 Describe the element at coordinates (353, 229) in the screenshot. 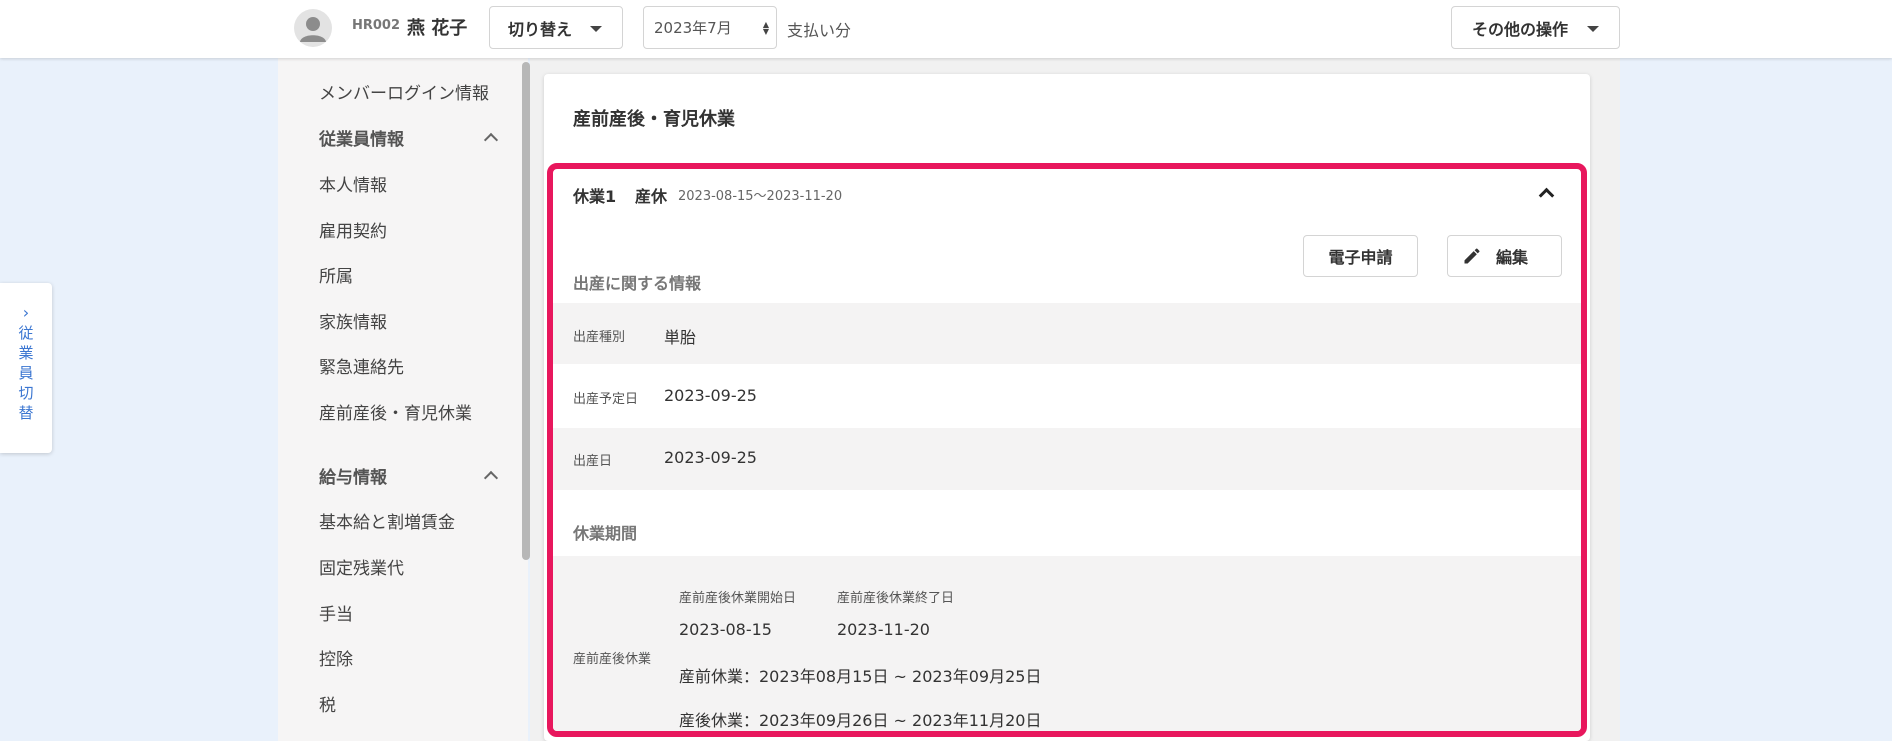

I see `sidebar-item-contract: 雇用契約` at that location.